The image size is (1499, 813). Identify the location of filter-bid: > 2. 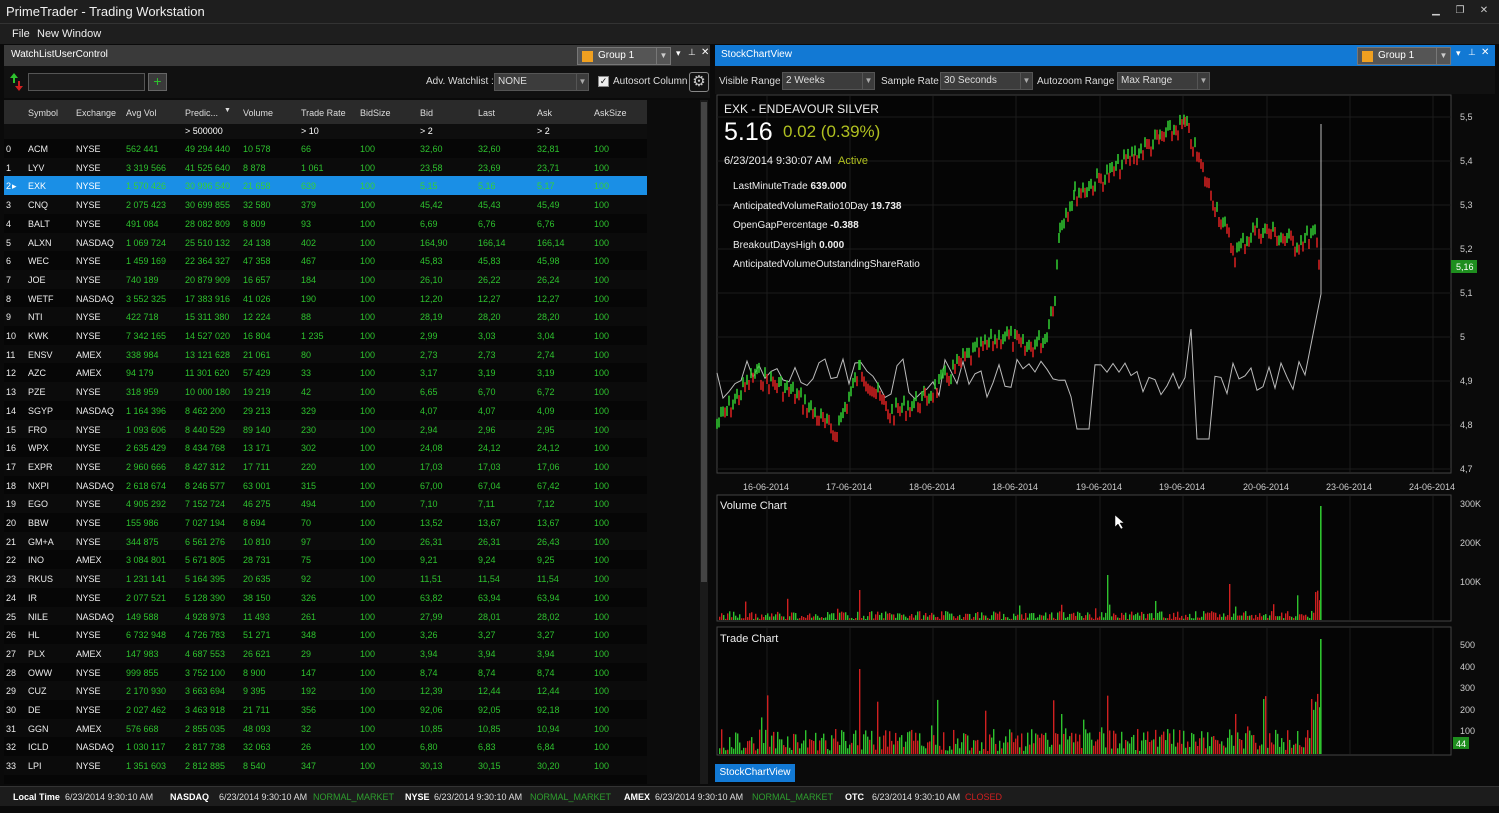
(426, 131).